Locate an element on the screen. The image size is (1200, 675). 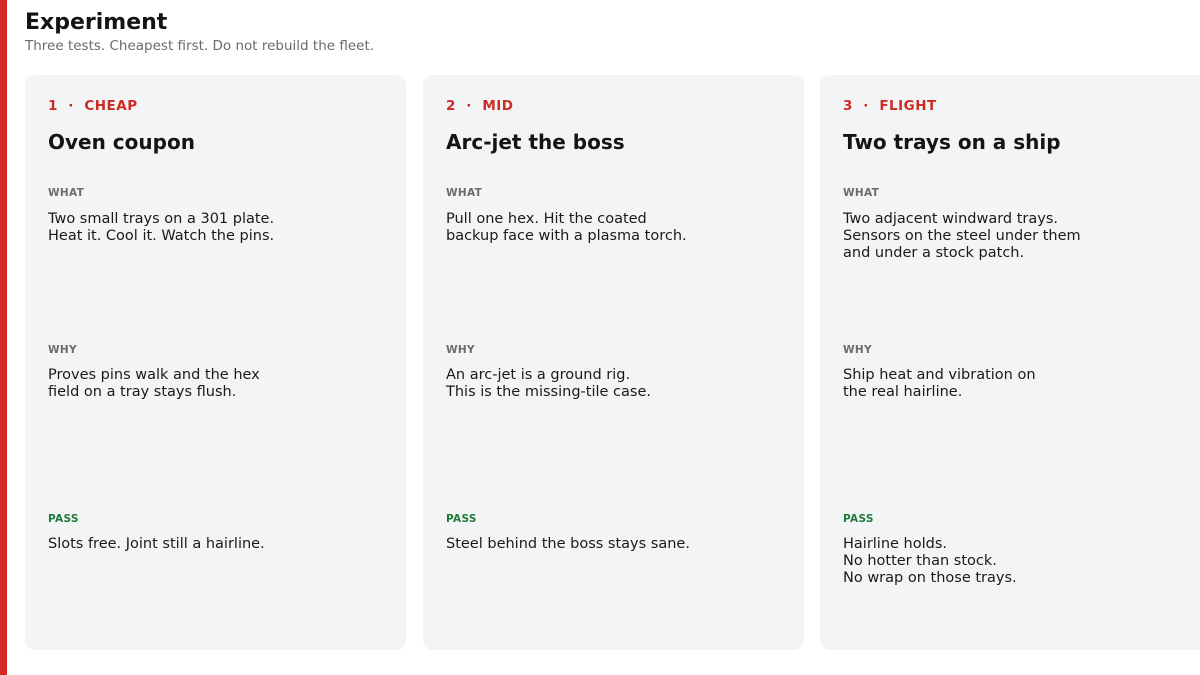
card-kicker: 1 · CHEAP is located at coordinates (93, 106).